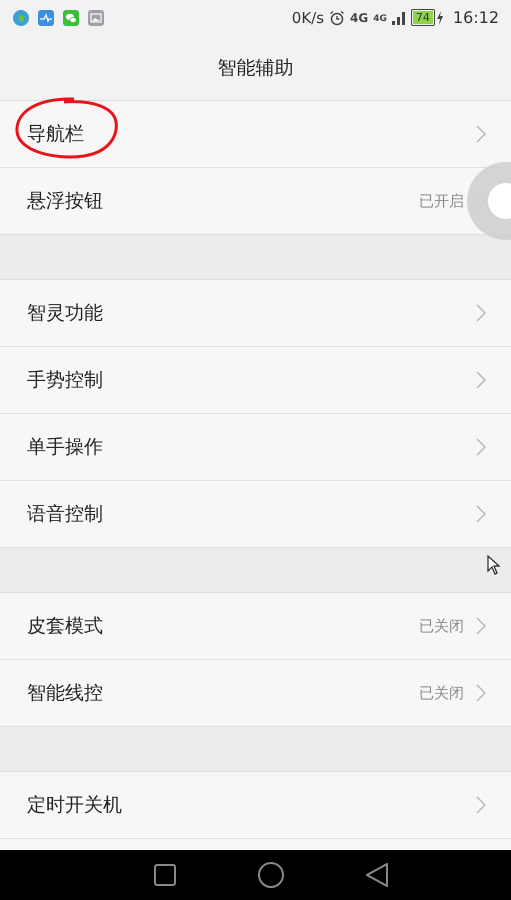 Image resolution: width=511 pixels, height=900 pixels. What do you see at coordinates (165, 875) in the screenshot?
I see `recent-apps-button` at bounding box center [165, 875].